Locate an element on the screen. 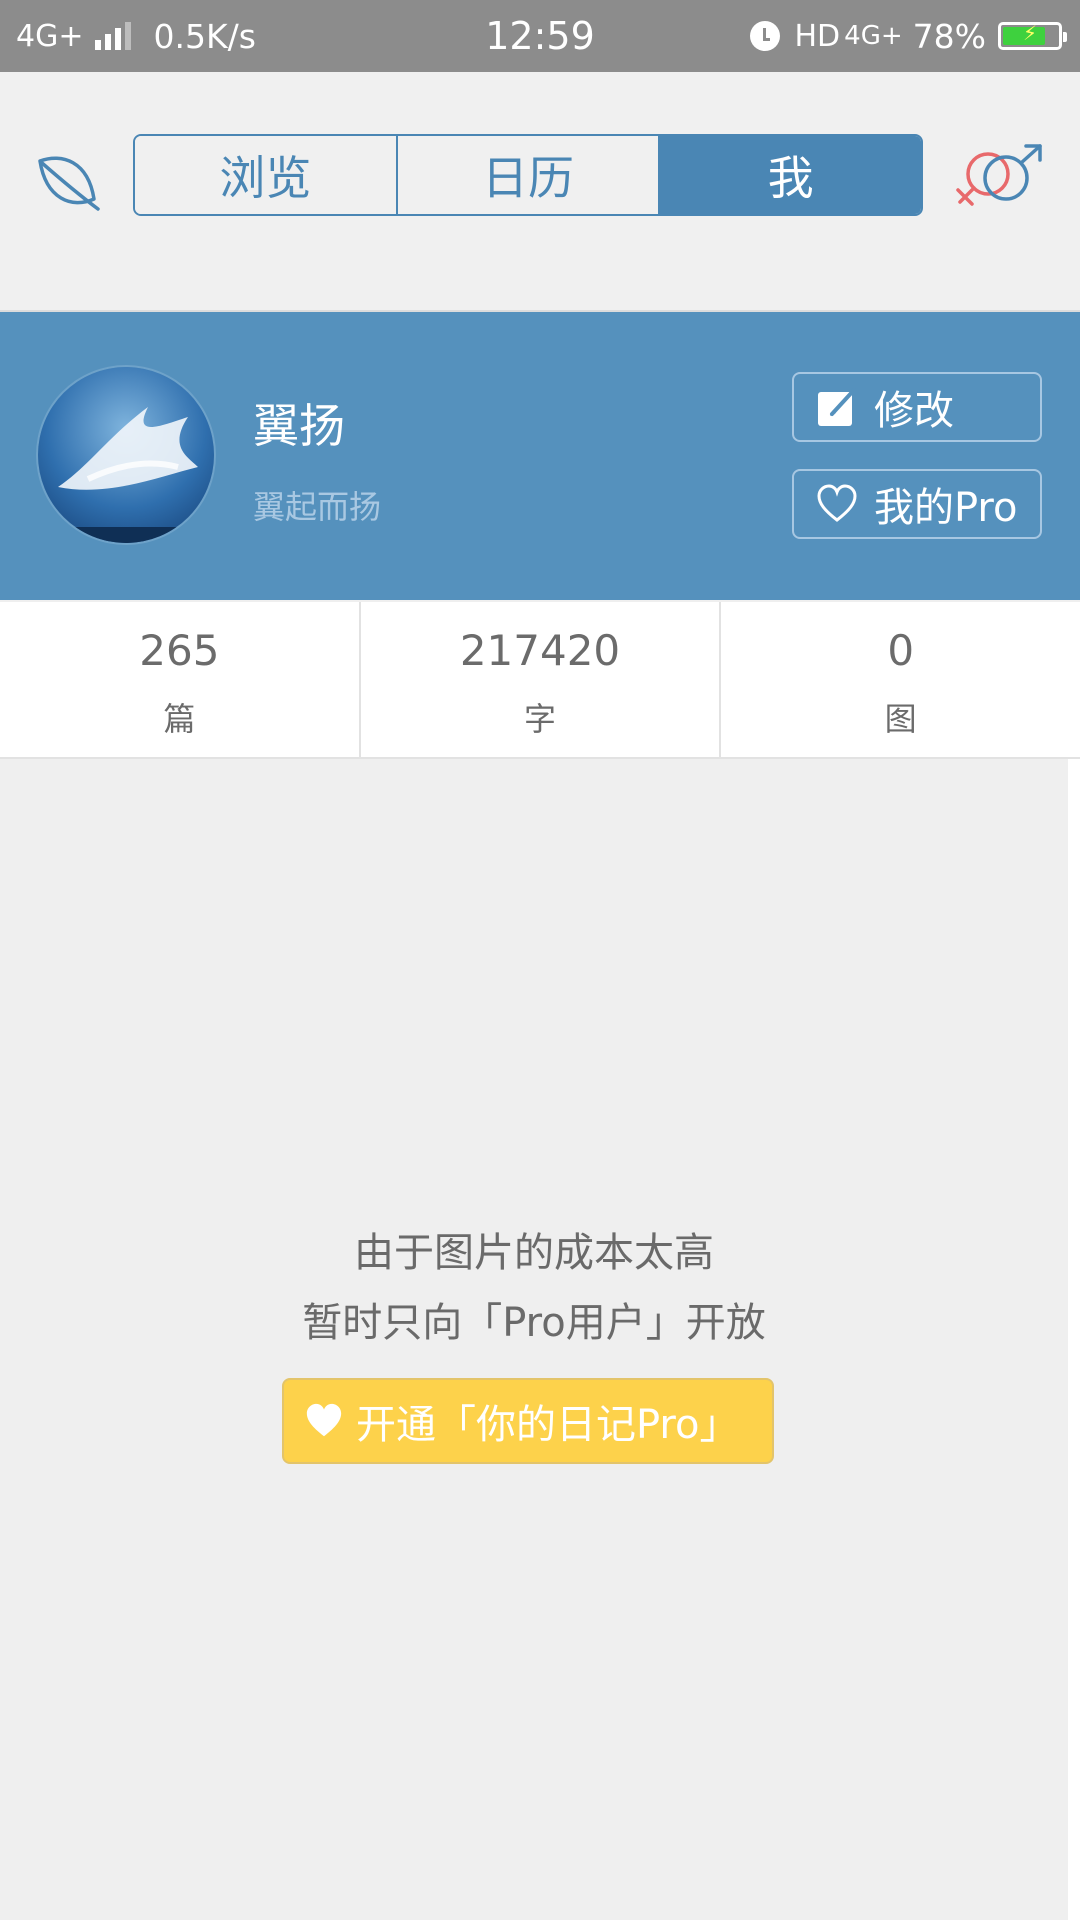 This screenshot has width=1080, height=1920. stat-words-unit: 字 is located at coordinates (540, 719).